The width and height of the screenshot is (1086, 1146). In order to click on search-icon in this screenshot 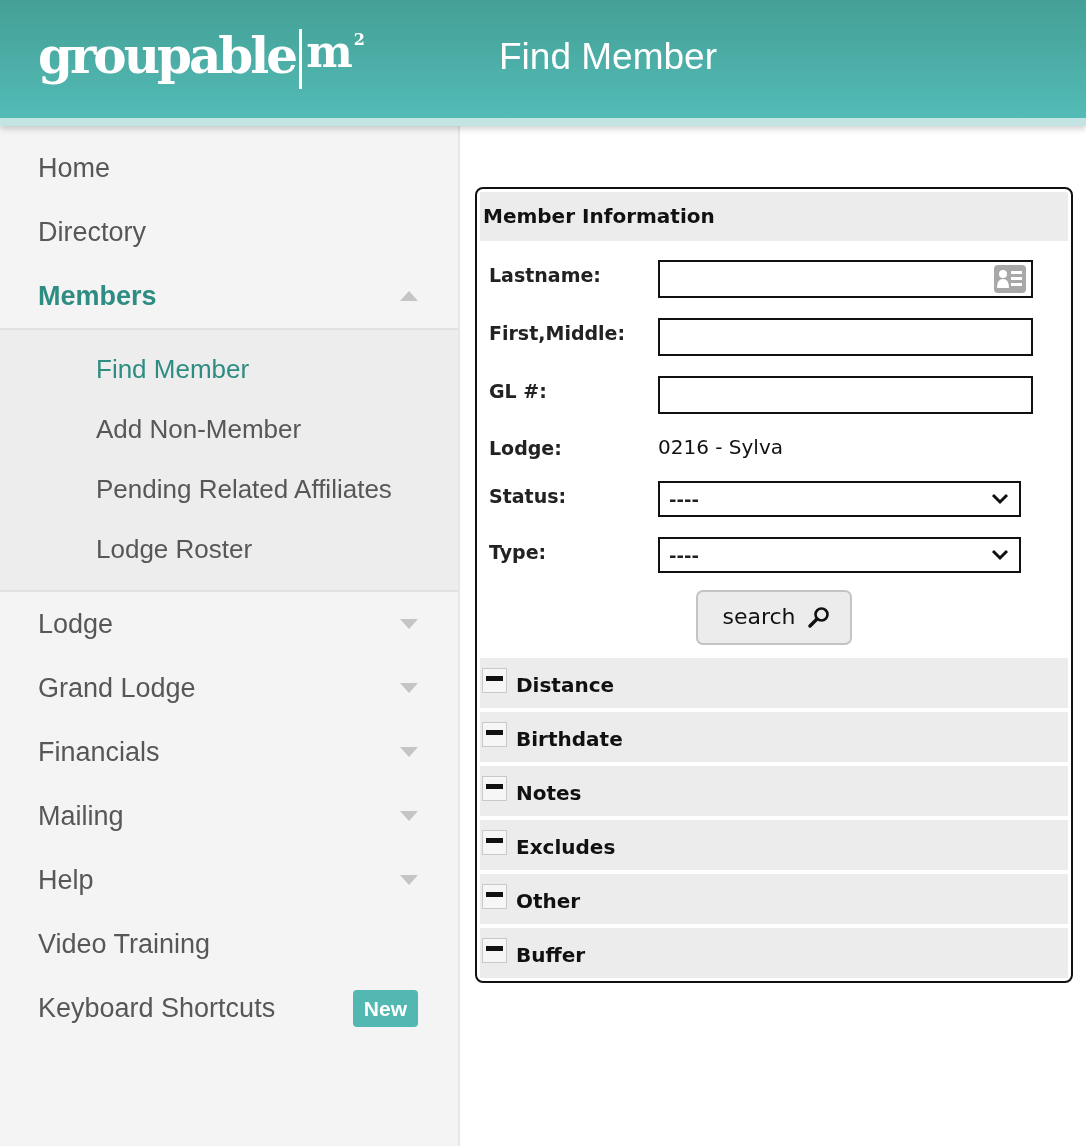, I will do `click(818, 616)`.